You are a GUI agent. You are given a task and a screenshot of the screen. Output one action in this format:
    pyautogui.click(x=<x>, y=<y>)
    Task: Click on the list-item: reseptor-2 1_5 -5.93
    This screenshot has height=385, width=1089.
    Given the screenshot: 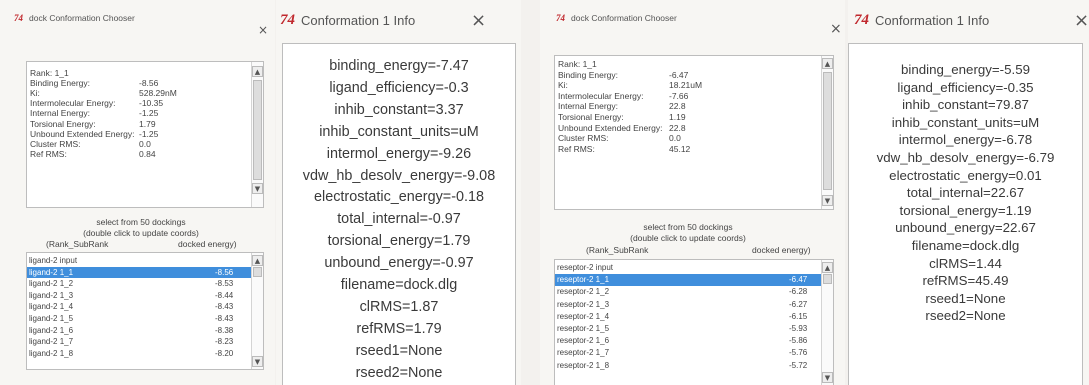 What is the action you would take?
    pyautogui.click(x=688, y=329)
    